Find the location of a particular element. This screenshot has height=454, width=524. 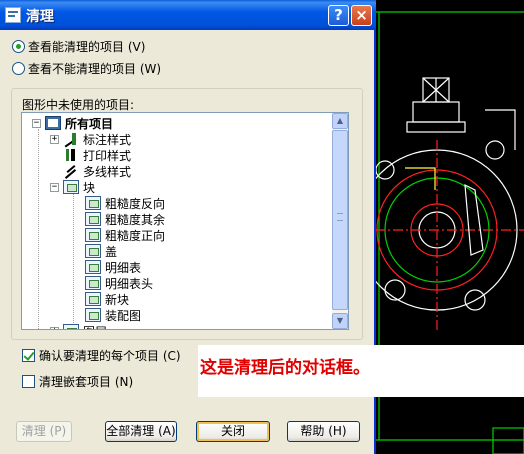

tree-root-node: − 所有项目 is located at coordinates (72, 123).